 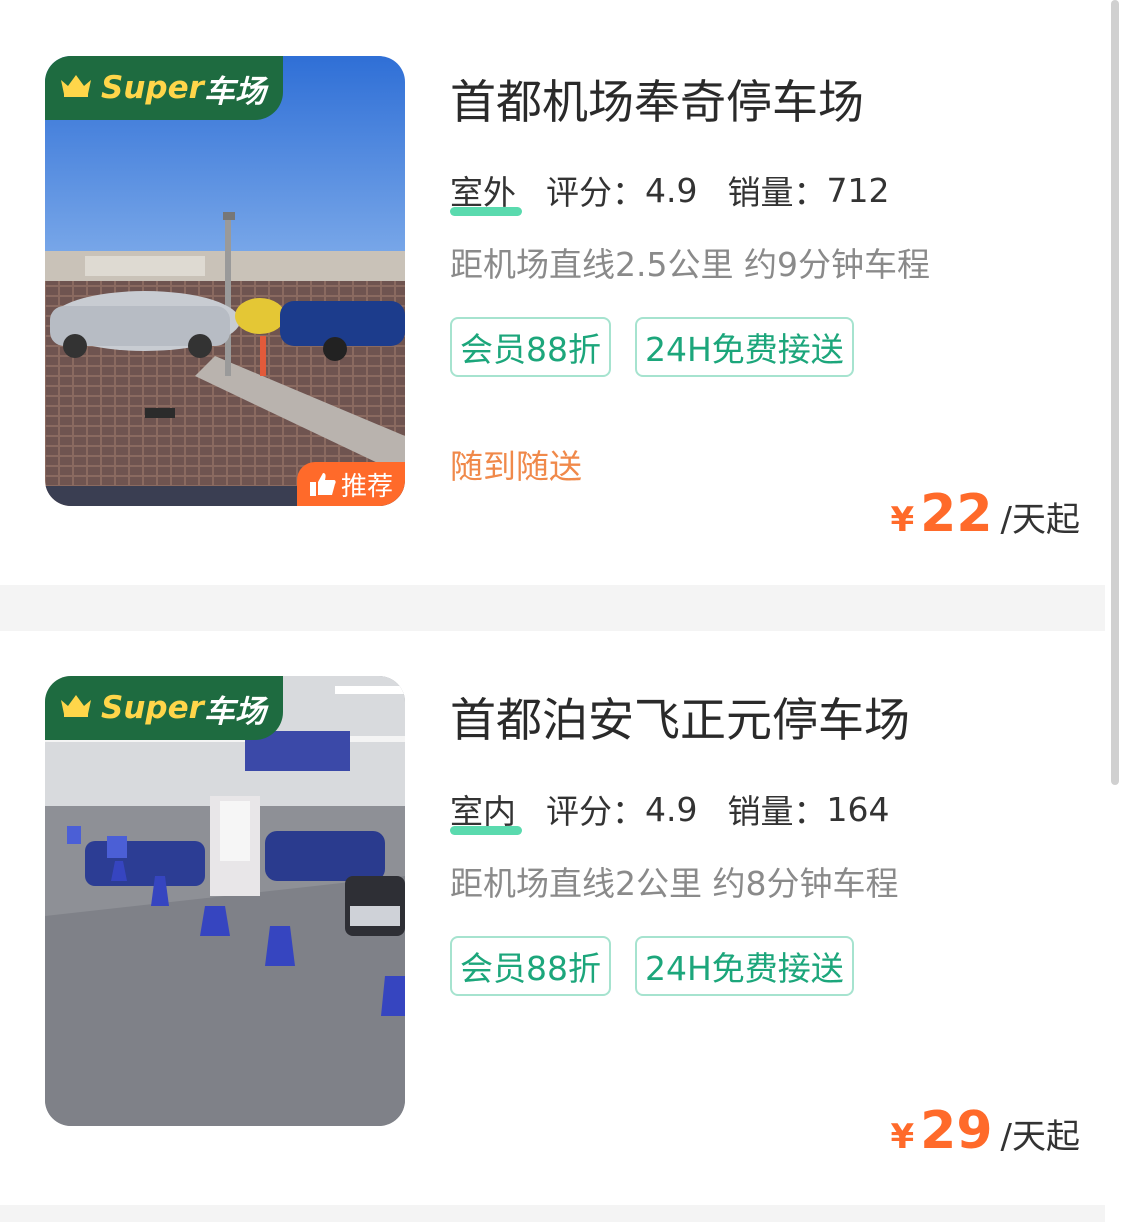 I want to click on location-type: 室外, so click(x=486, y=191).